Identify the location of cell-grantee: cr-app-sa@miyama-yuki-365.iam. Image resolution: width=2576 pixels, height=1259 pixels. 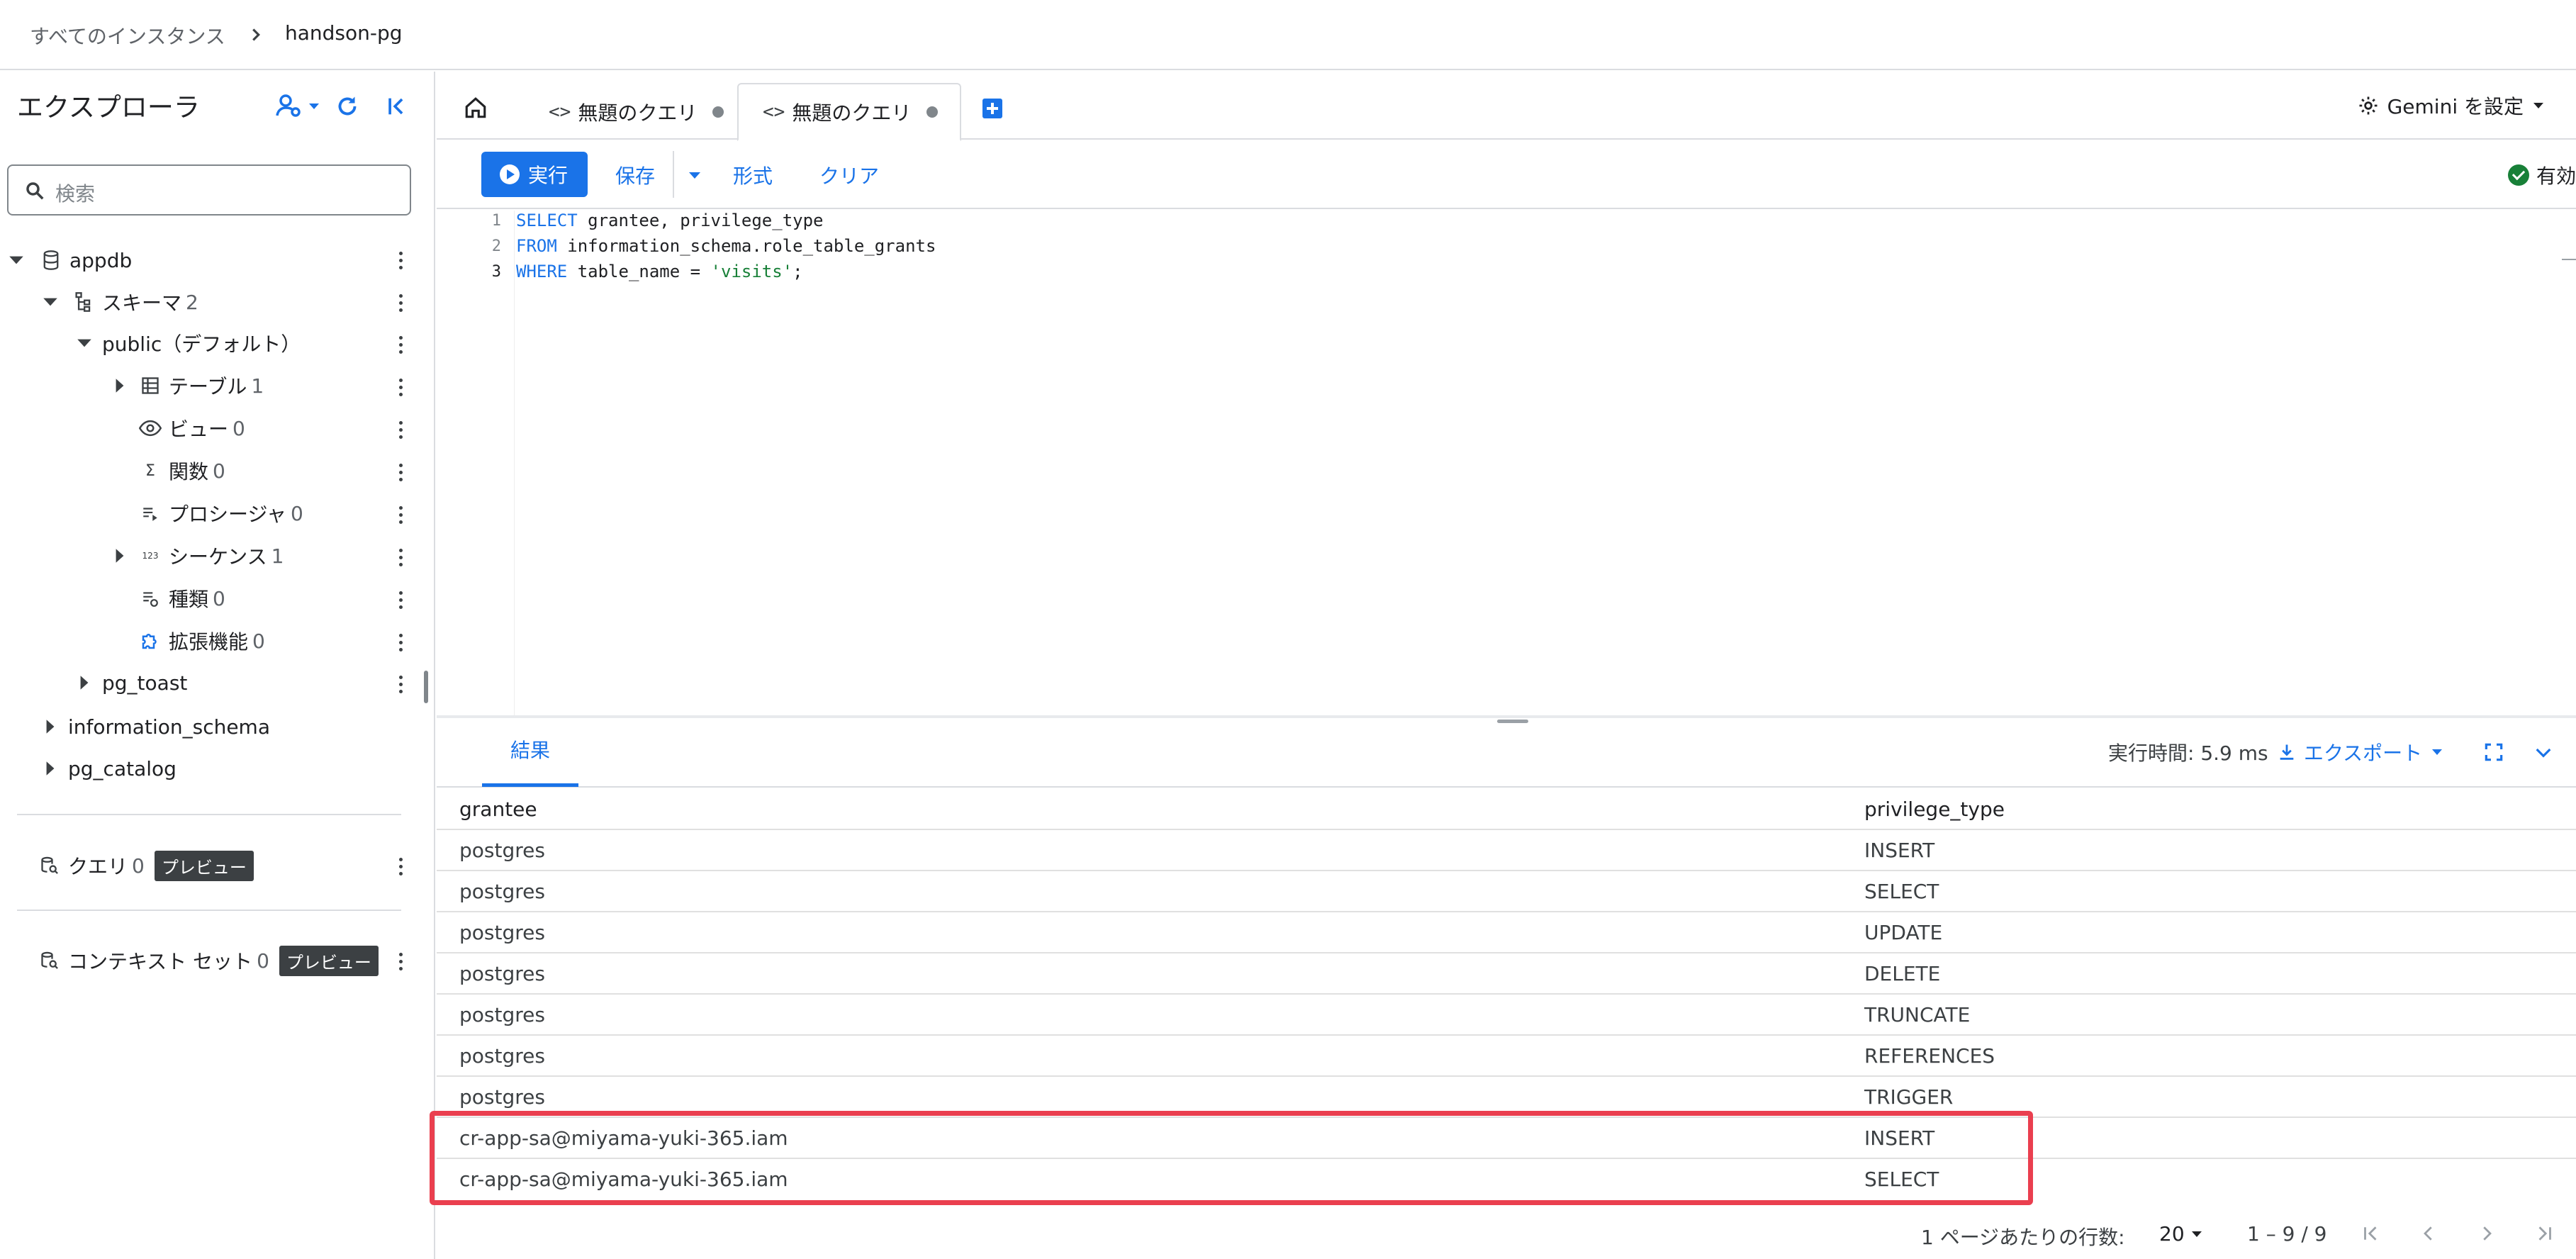
(624, 1138).